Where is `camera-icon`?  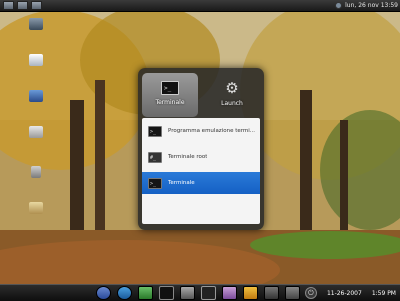 camera-icon is located at coordinates (271, 293).